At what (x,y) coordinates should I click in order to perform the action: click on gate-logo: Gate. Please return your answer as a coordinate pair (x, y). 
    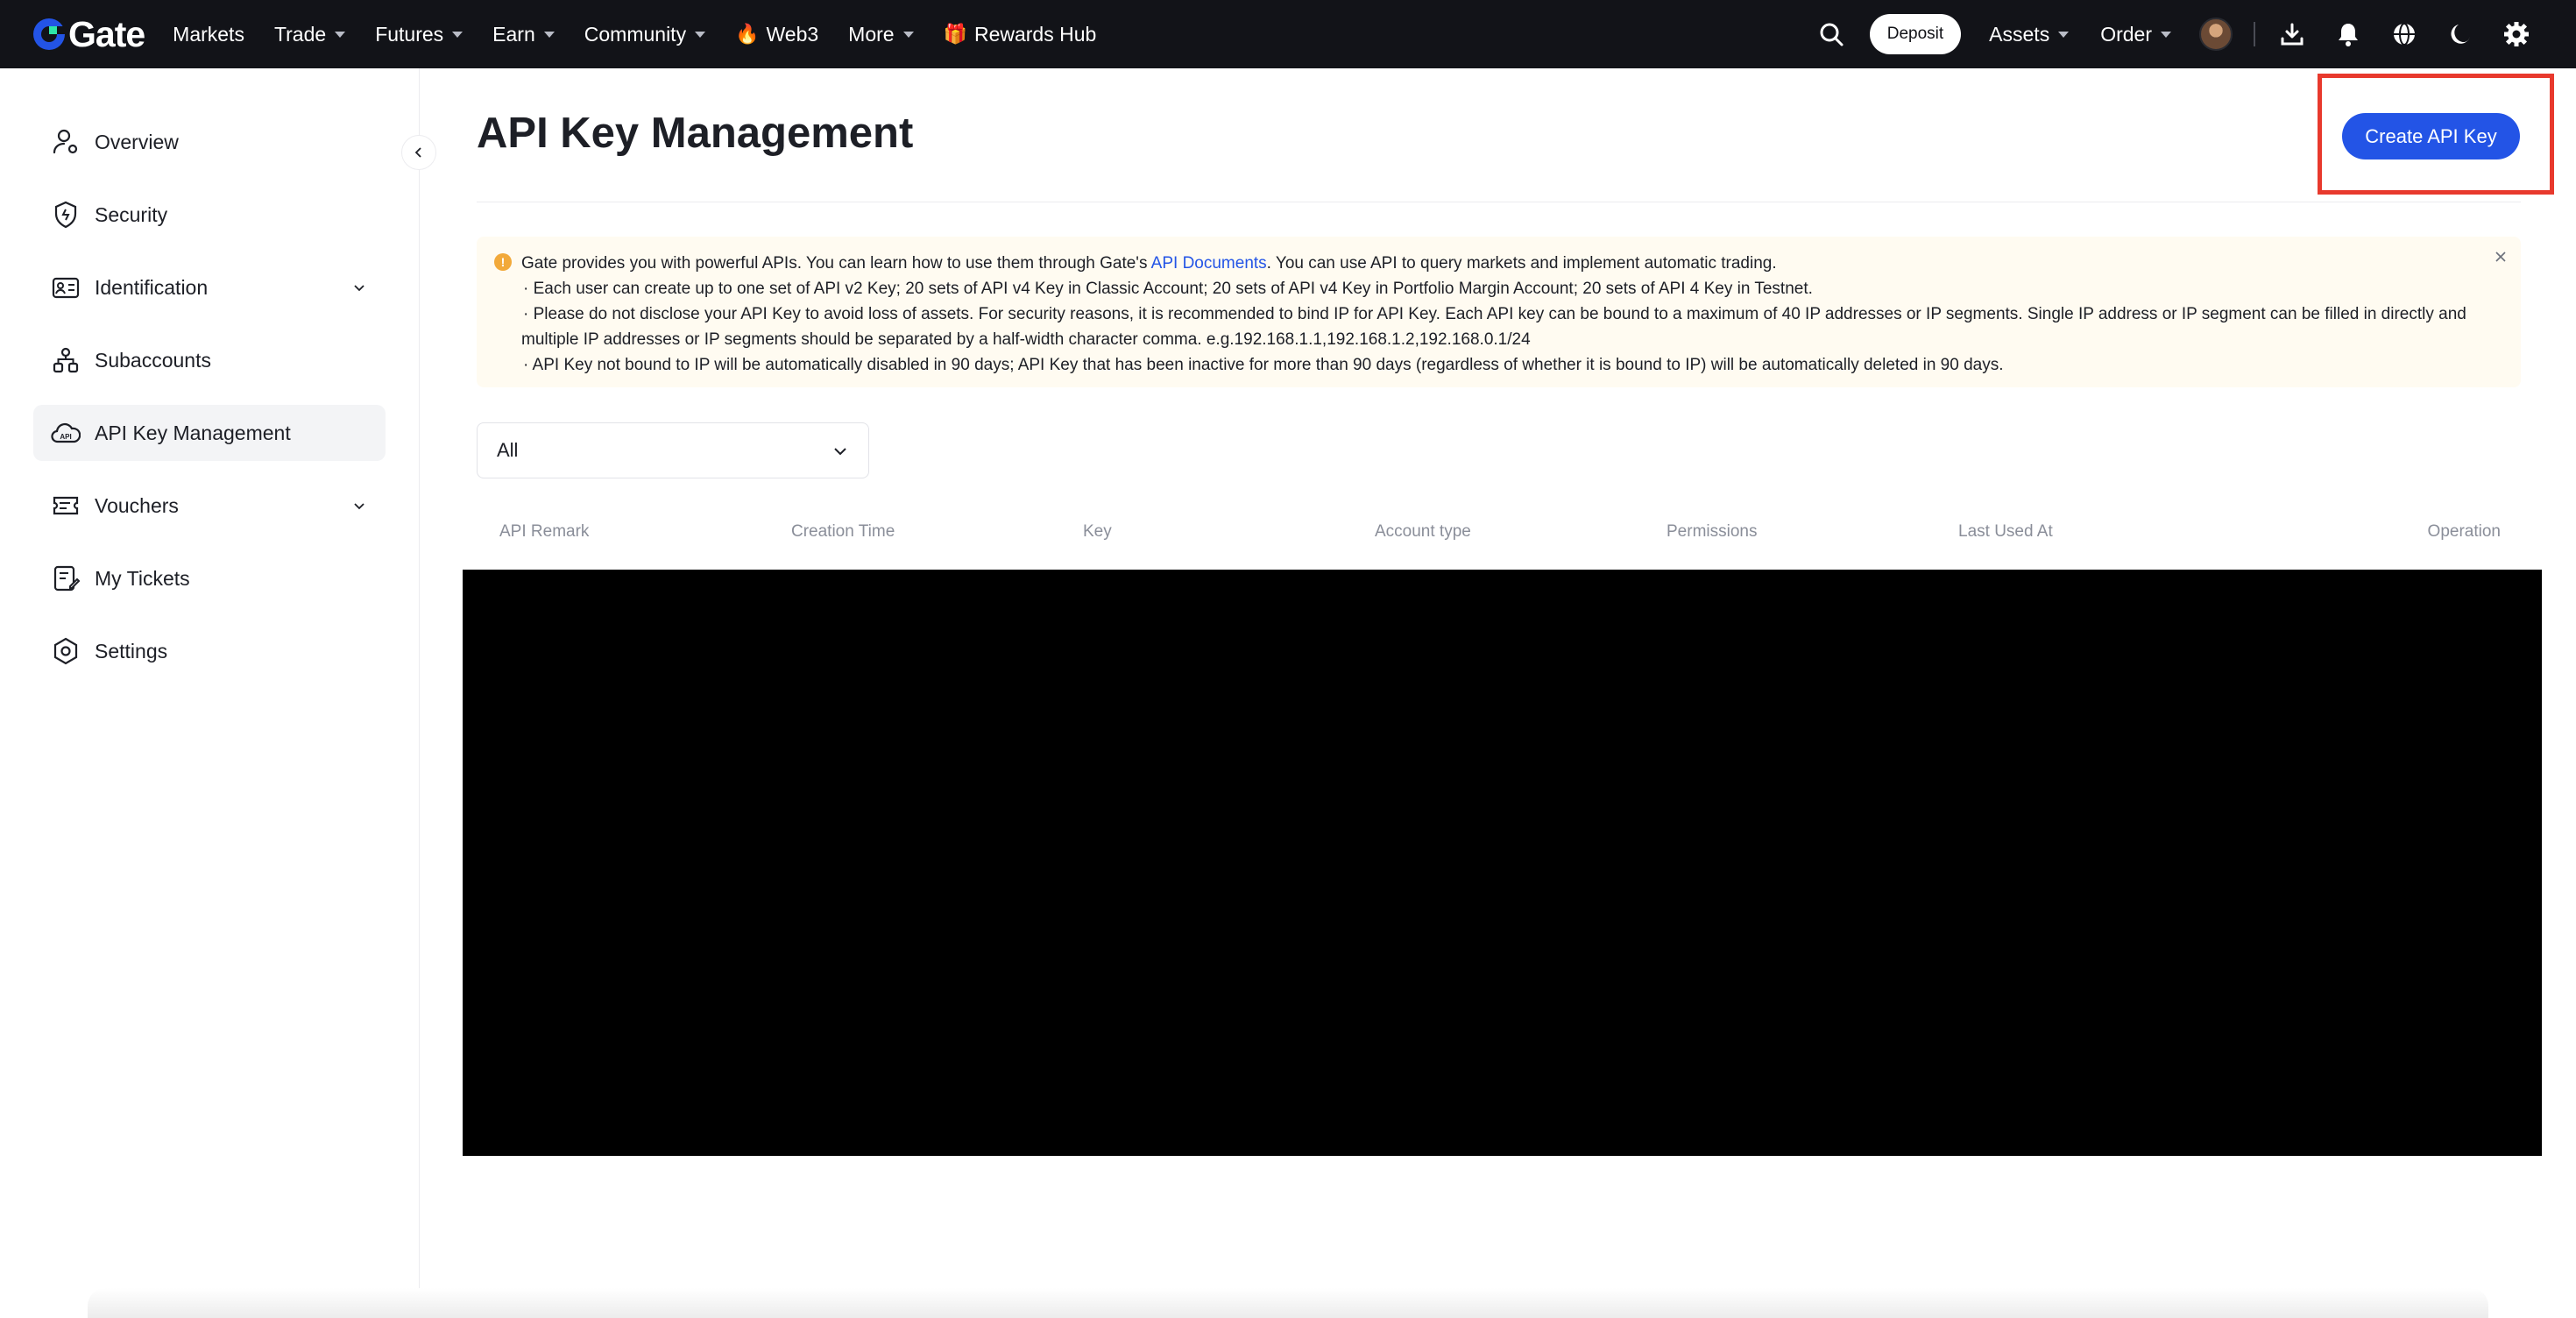
    Looking at the image, I should click on (88, 34).